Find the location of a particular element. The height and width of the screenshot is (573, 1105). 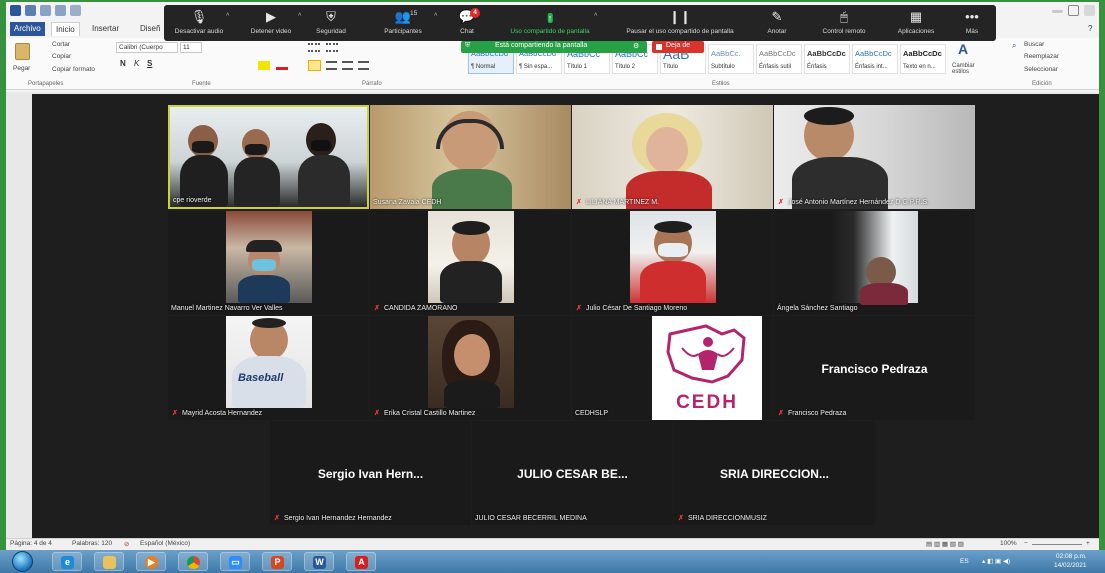

participants-button: 👥 15 ^ Participantes is located at coordinates (403, 23).